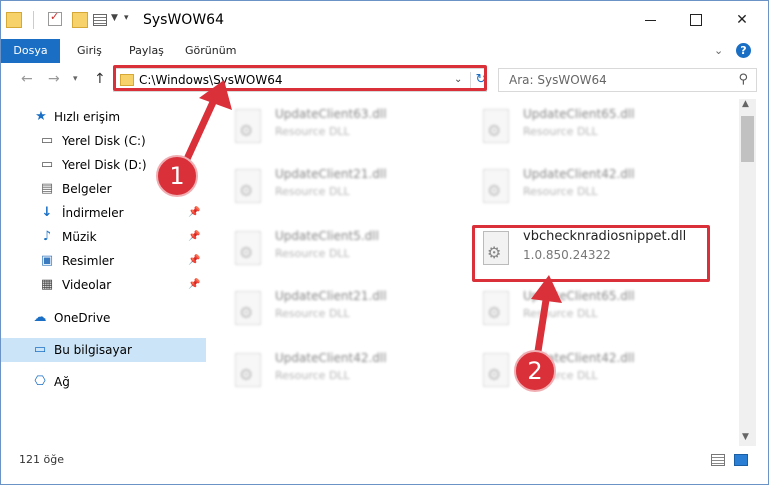  What do you see at coordinates (146, 51) in the screenshot?
I see `tab-paylas: Paylaş` at bounding box center [146, 51].